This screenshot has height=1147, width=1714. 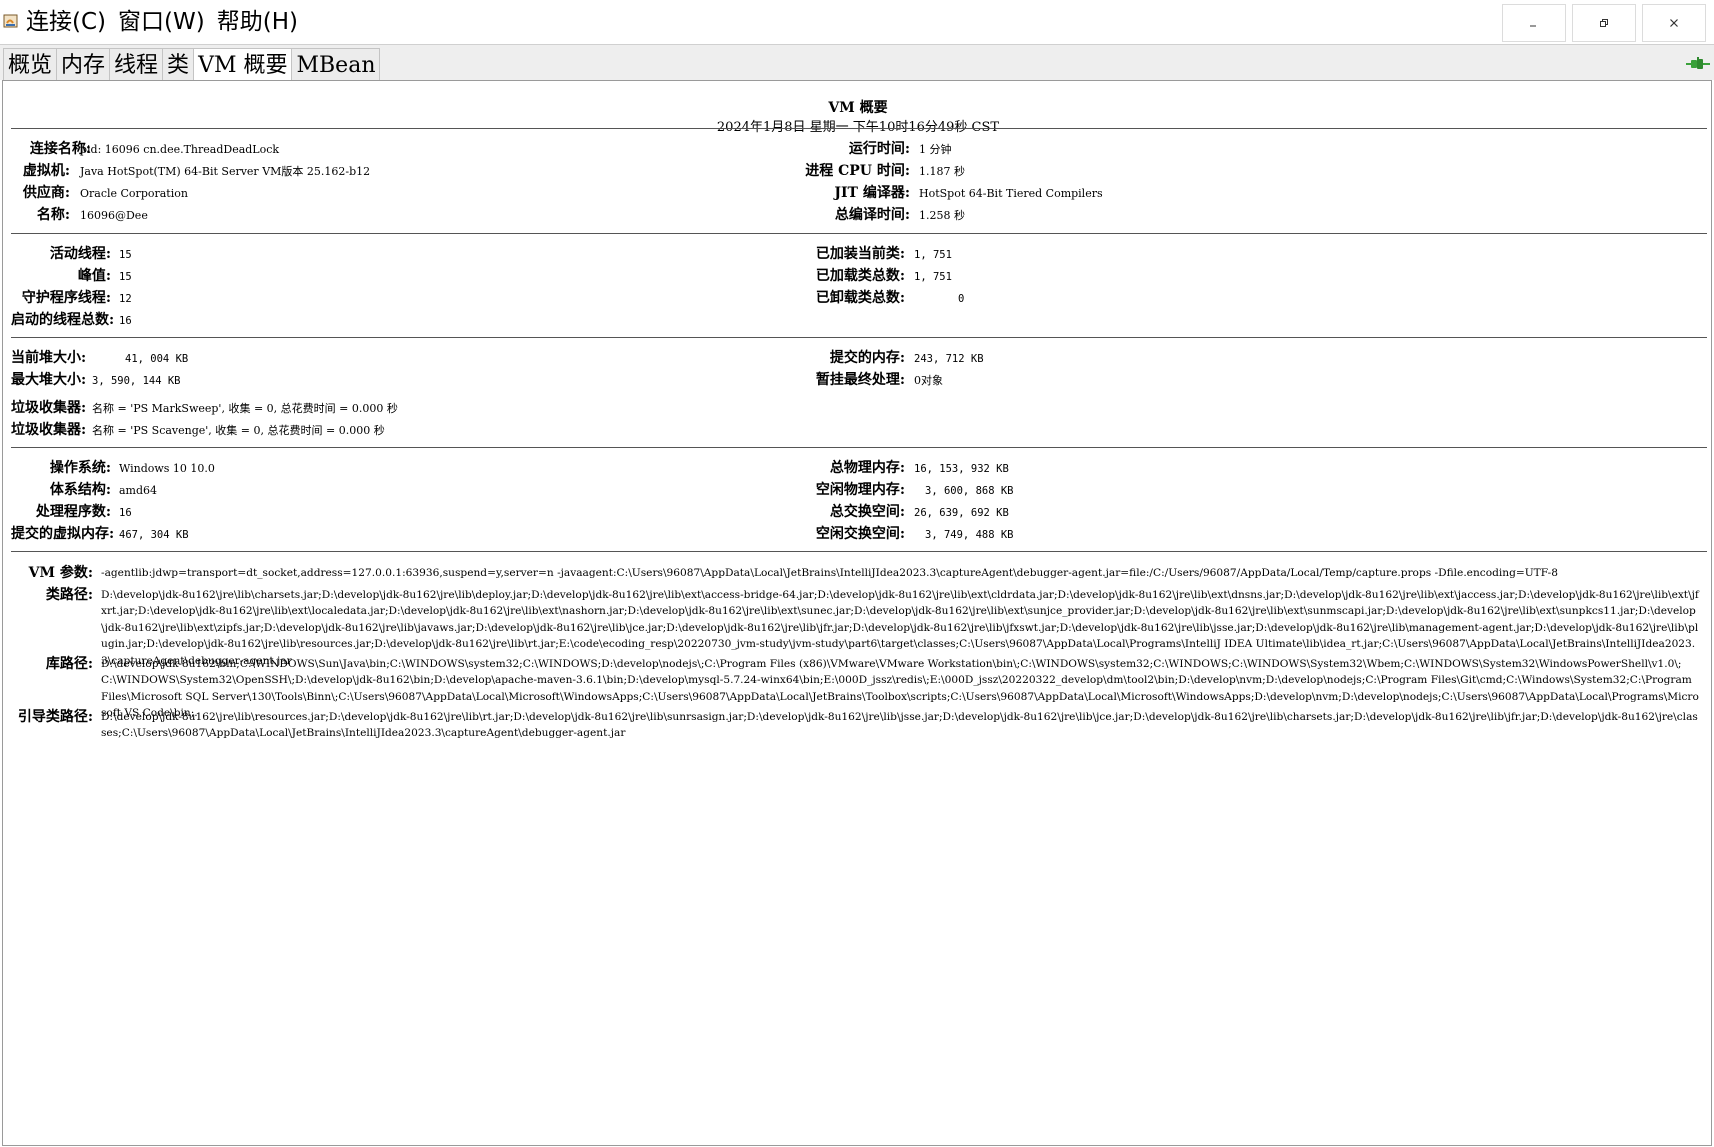 I want to click on boot-classpath-label: 引导类路径:, so click(x=55, y=717).